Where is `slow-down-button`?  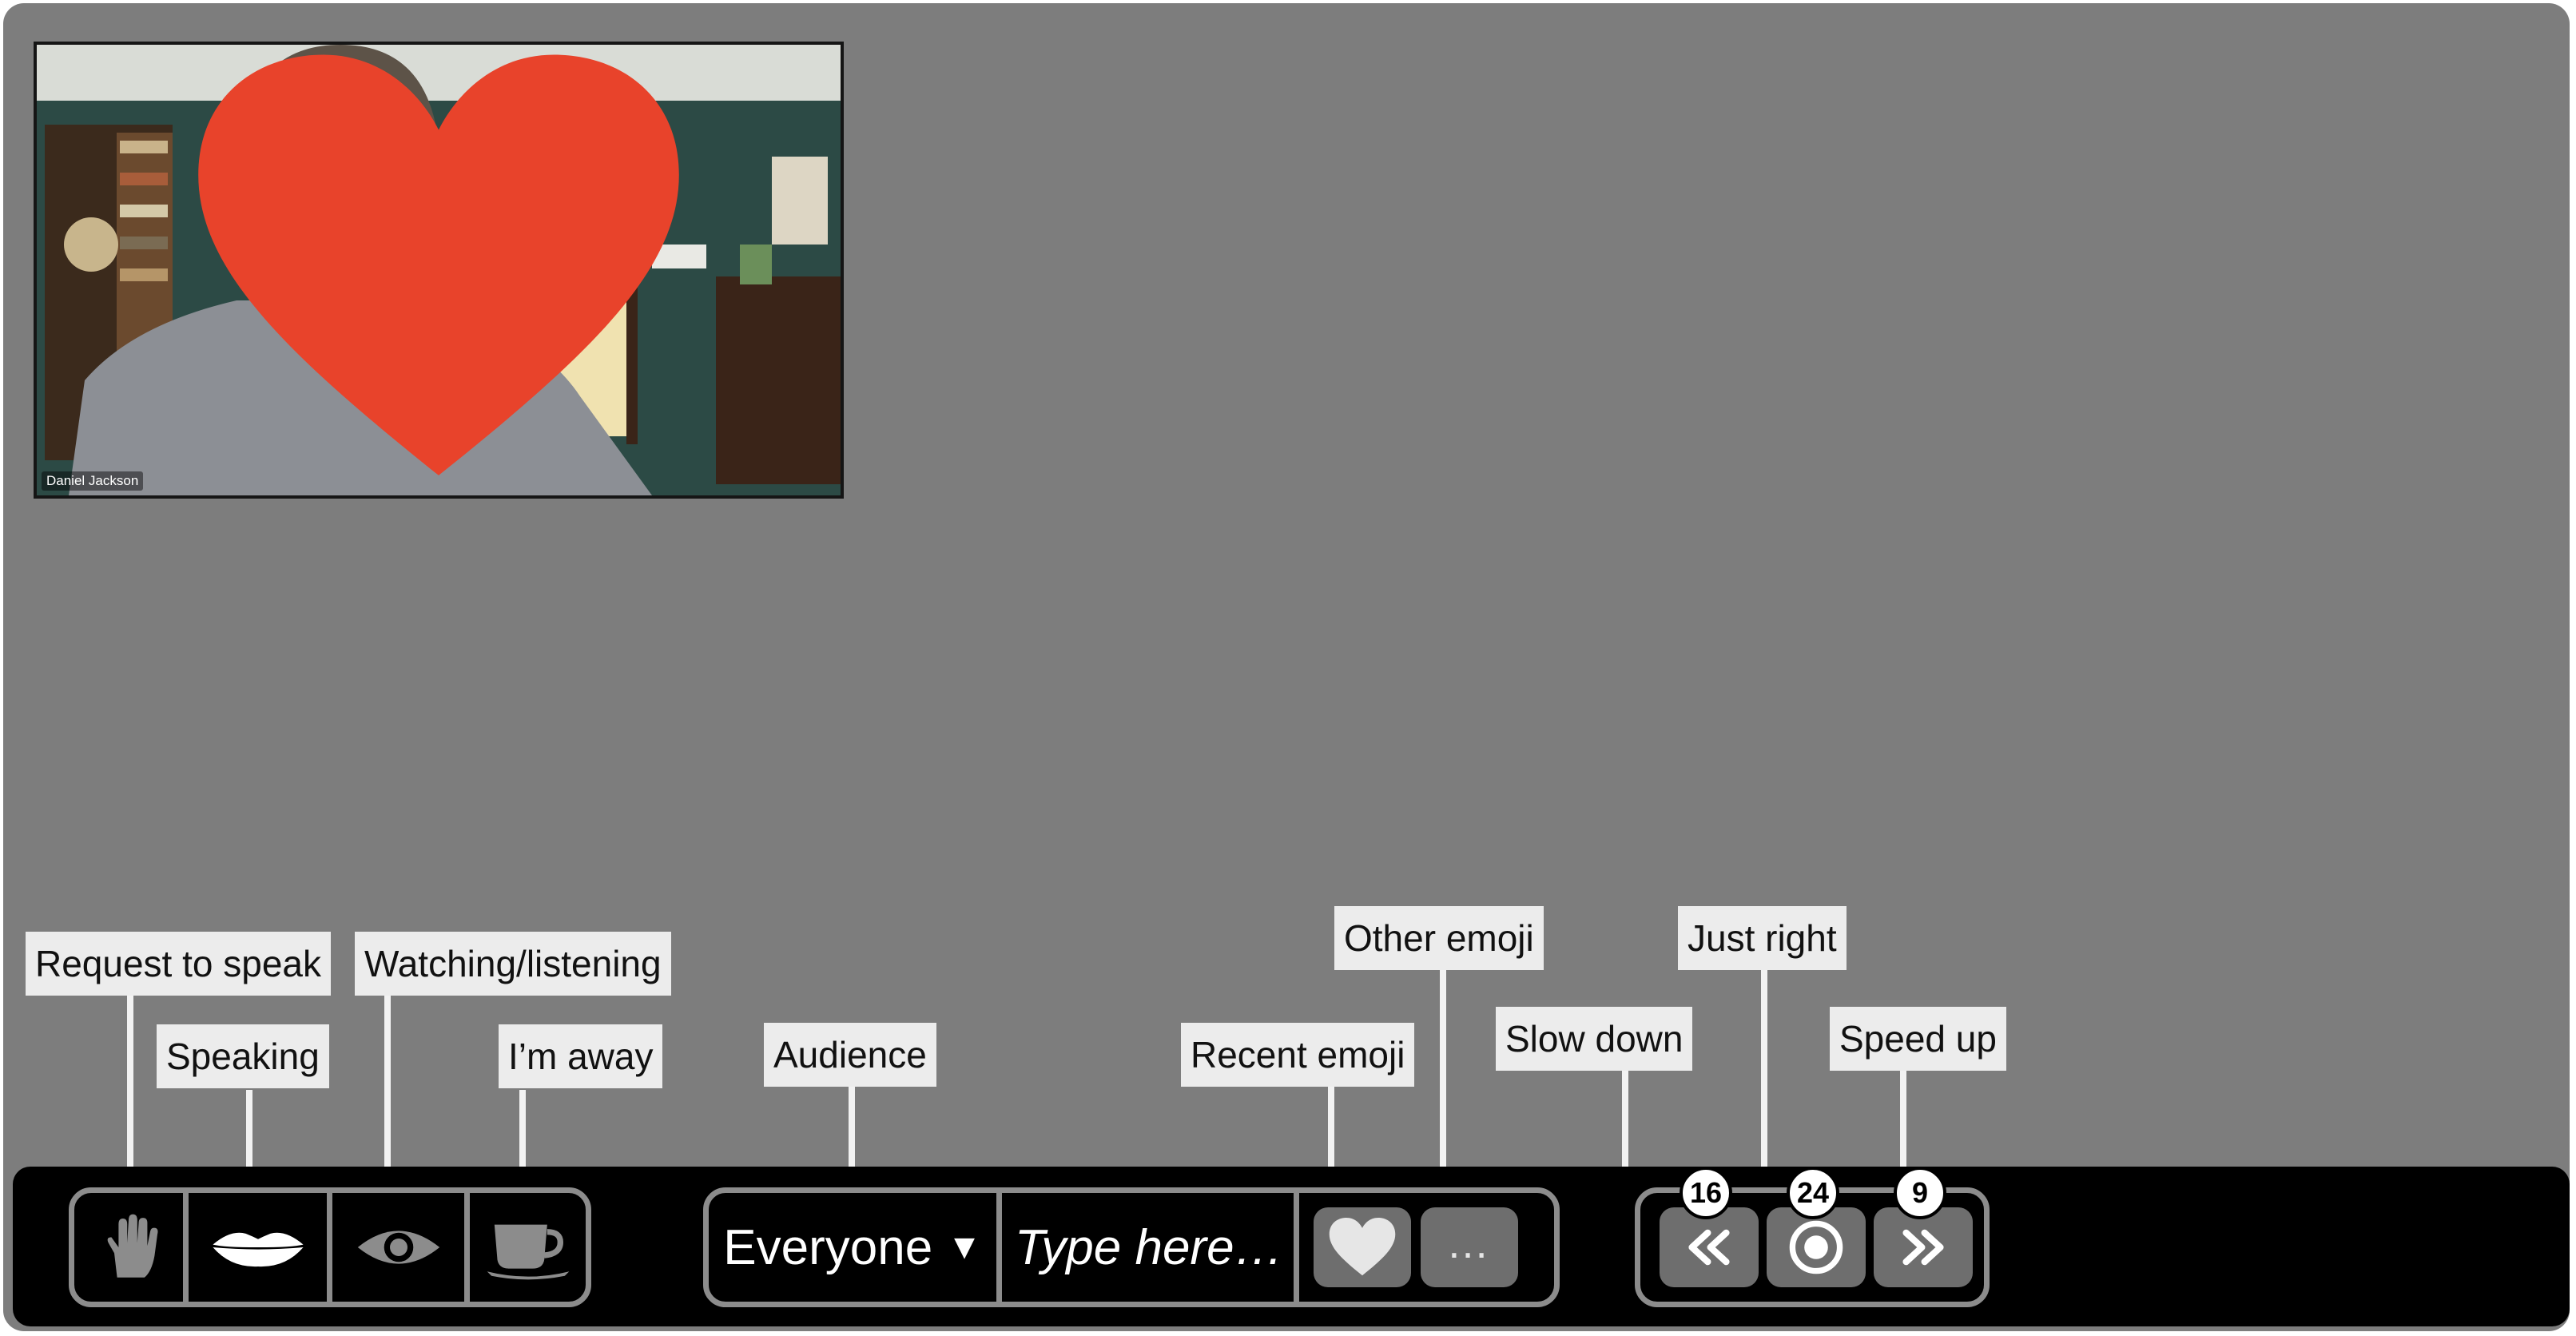 slow-down-button is located at coordinates (1709, 1247).